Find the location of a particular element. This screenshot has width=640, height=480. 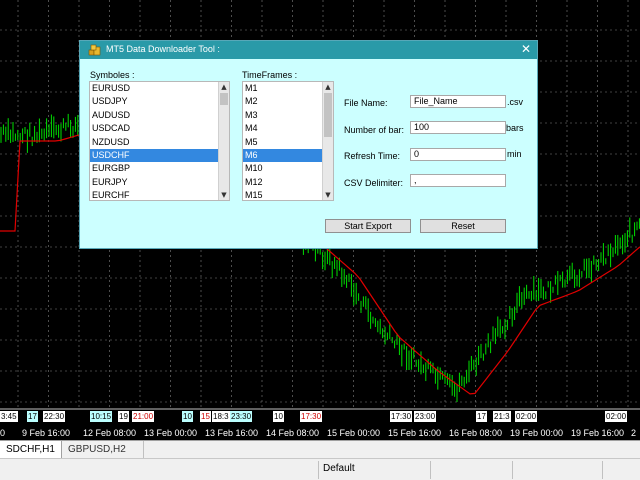

time-tag: 23:00 is located at coordinates (425, 416).